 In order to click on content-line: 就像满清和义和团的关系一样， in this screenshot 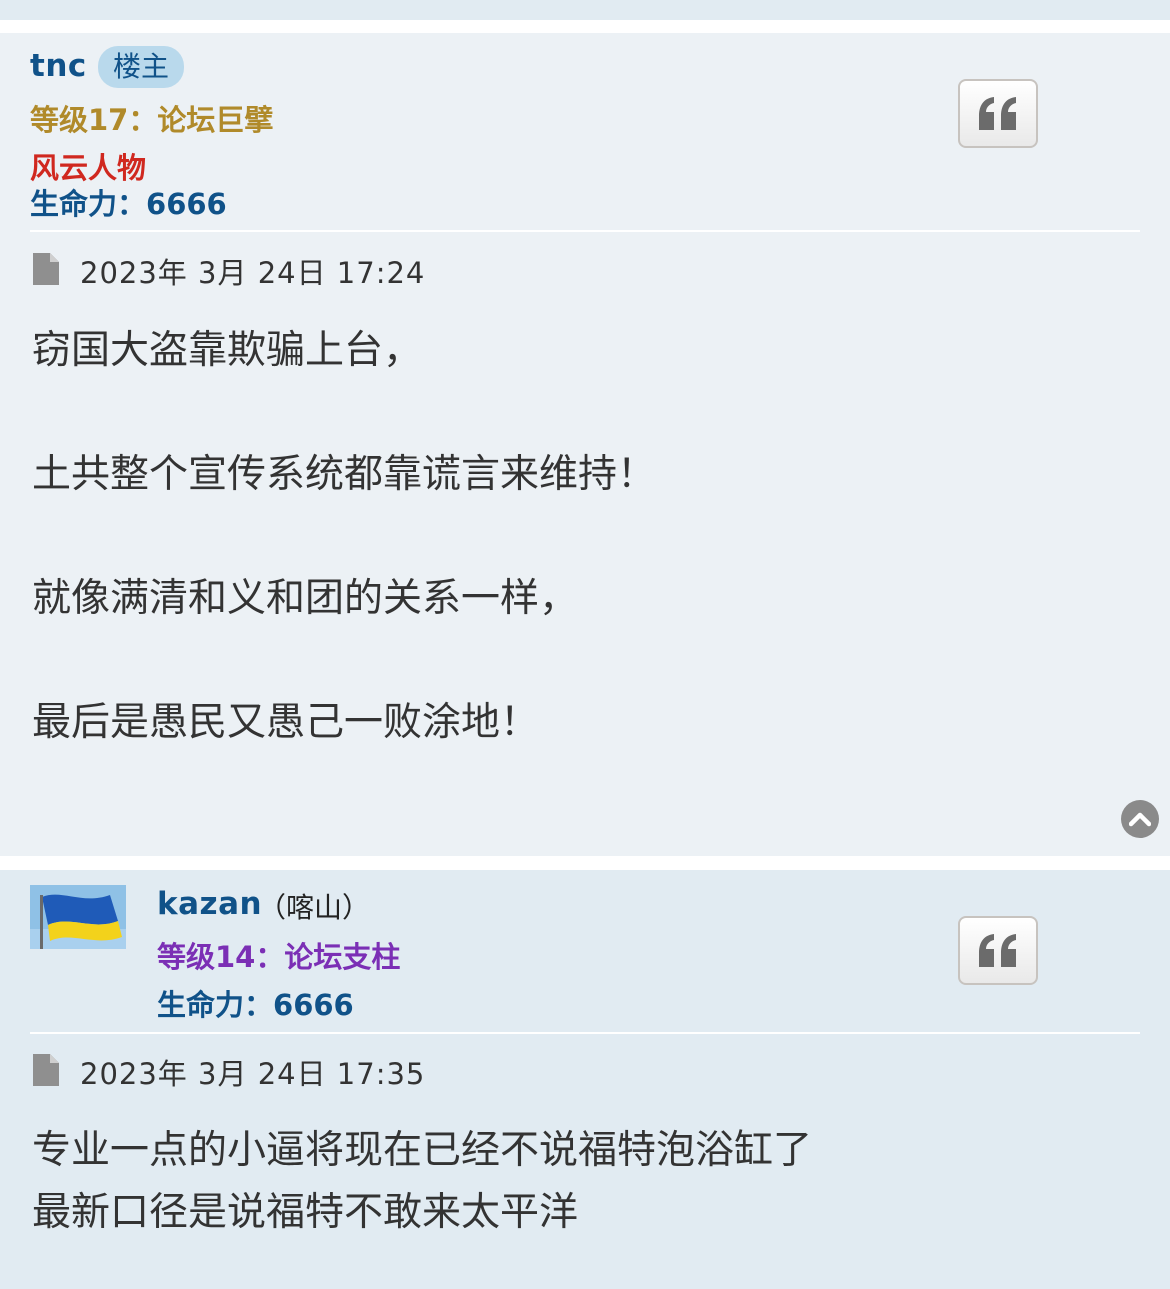, I will do `click(305, 598)`.